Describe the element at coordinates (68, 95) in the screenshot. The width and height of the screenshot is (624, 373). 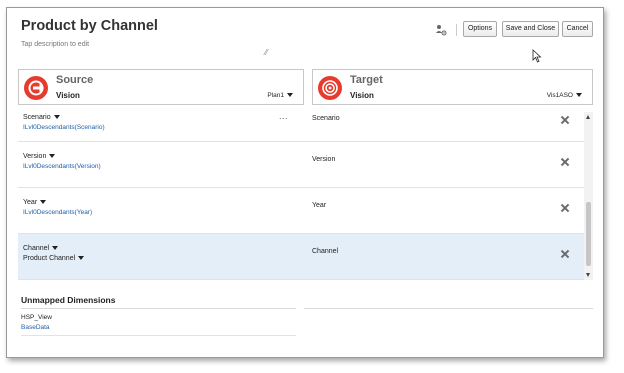
I see `source-app: Vision` at that location.